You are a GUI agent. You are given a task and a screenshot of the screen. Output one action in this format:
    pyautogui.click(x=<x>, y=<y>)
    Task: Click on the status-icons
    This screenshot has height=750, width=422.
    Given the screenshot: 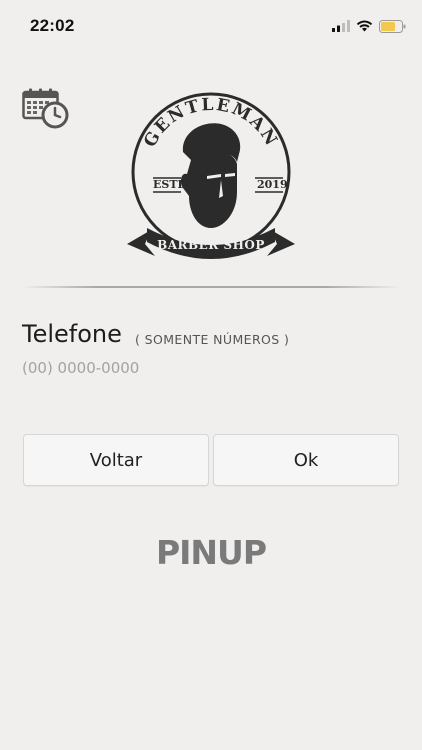 What is the action you would take?
    pyautogui.click(x=369, y=26)
    